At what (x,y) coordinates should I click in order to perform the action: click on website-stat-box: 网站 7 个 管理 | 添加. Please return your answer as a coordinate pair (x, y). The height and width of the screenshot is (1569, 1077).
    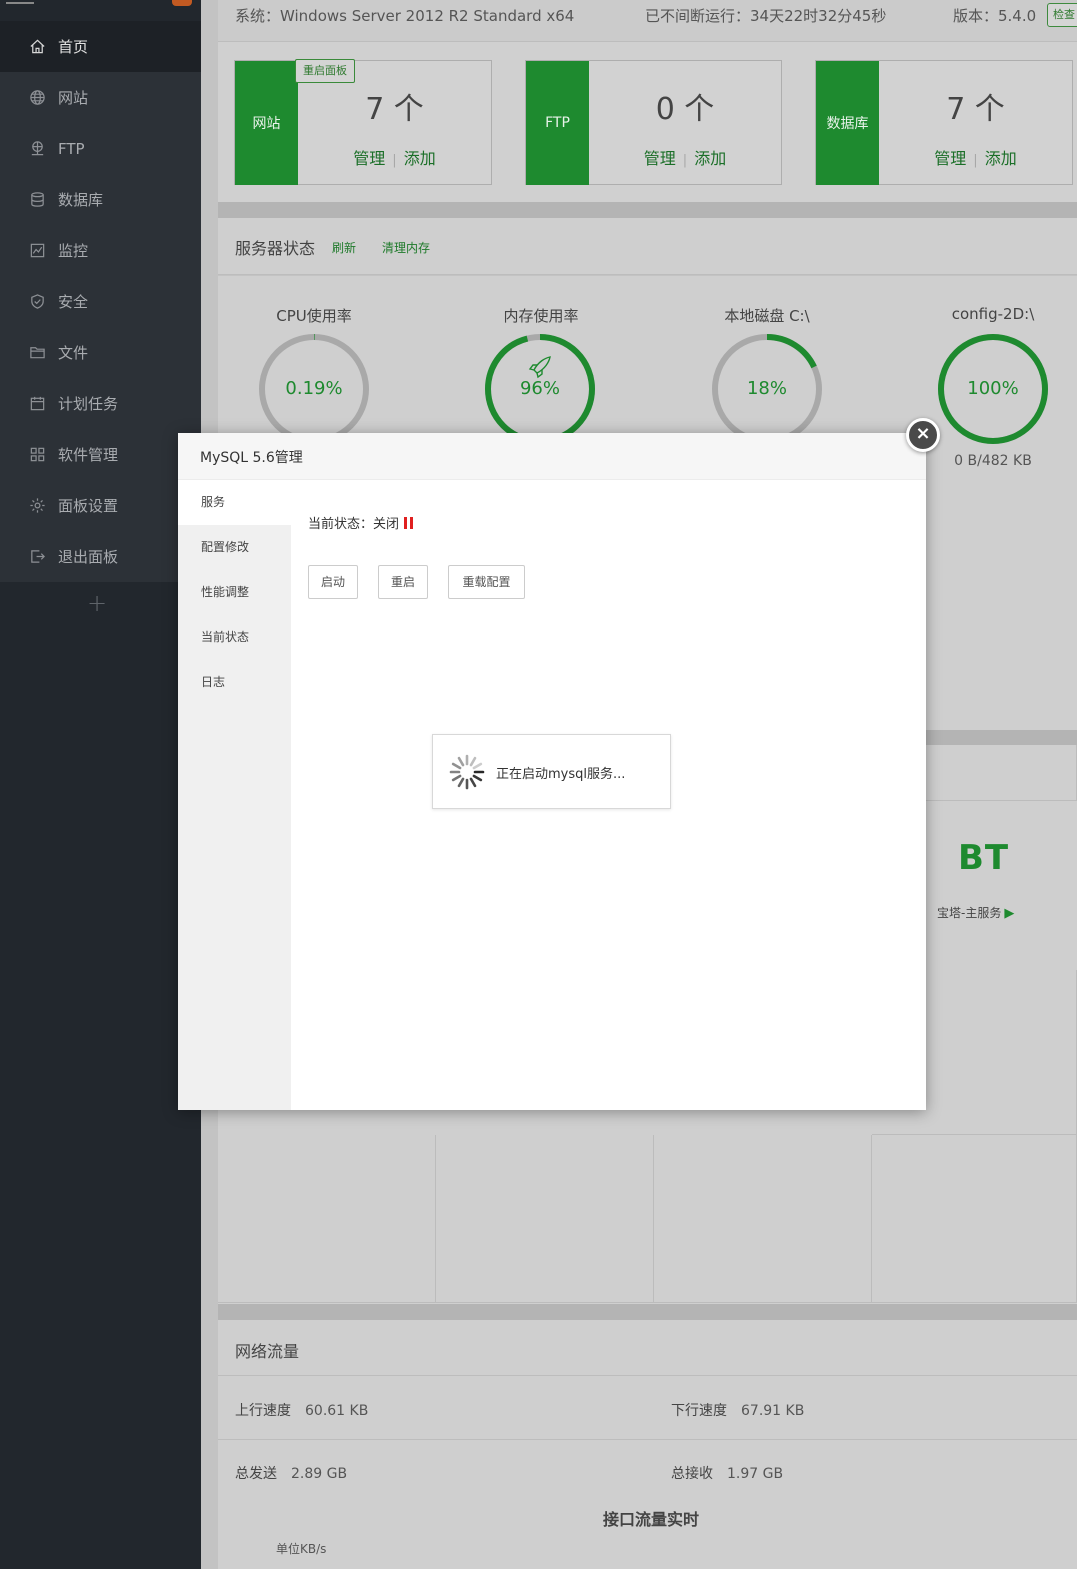
    Looking at the image, I should click on (363, 122).